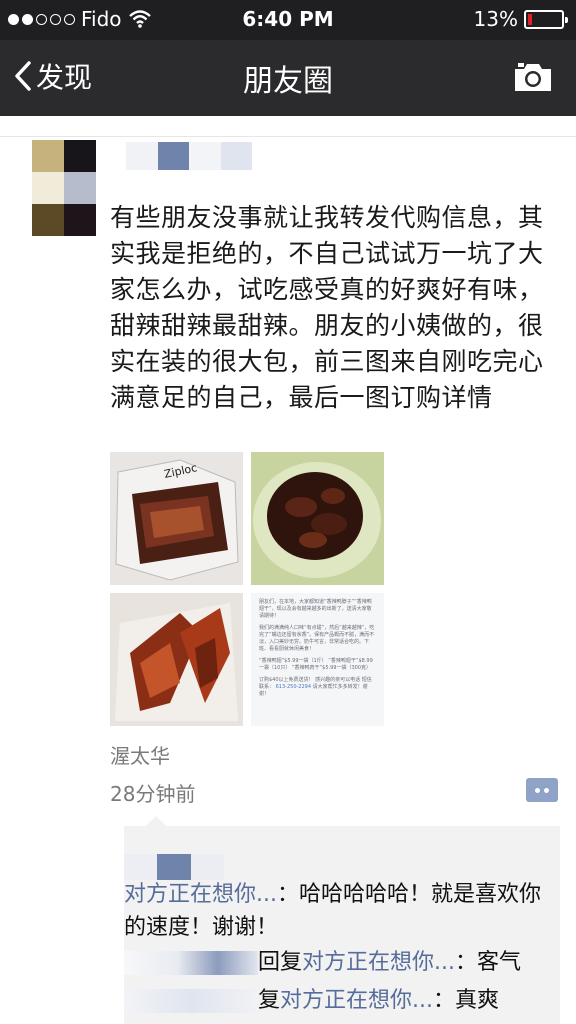  I want to click on reply-prefix: 复, so click(269, 1000).